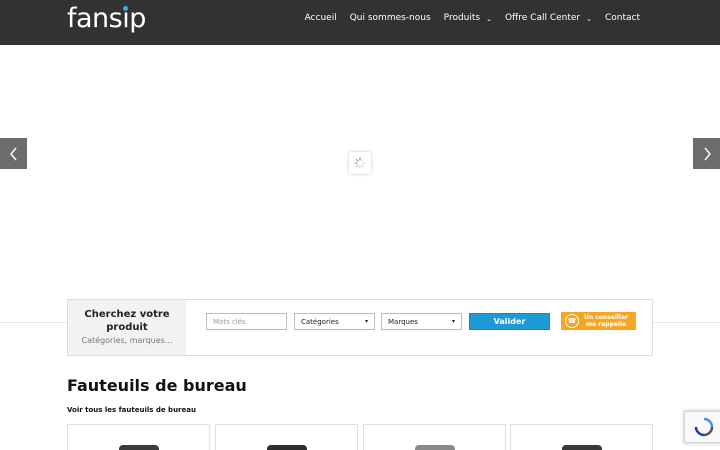 The height and width of the screenshot is (450, 720). What do you see at coordinates (131, 410) in the screenshot?
I see `see-all-link: Voir tous les fauteuils de bureau` at bounding box center [131, 410].